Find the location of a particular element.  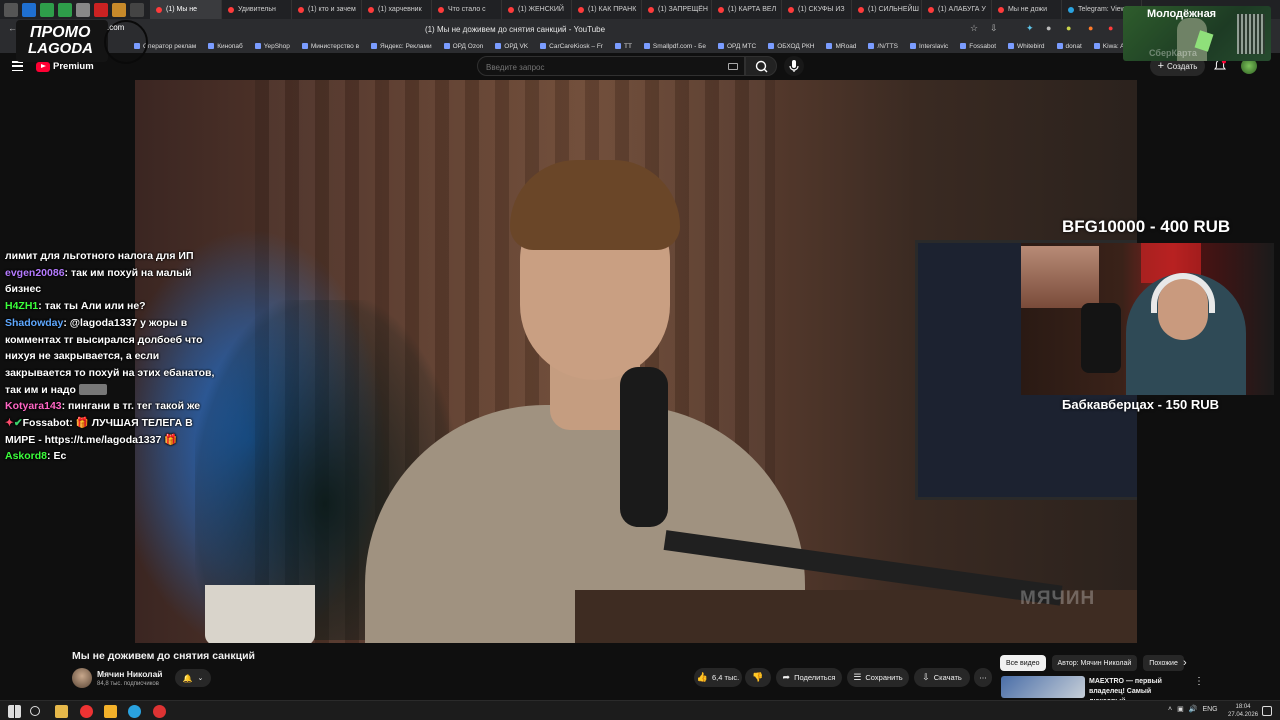

related-filter-chips: Все видео Автор: Мячин Николай Похожие is located at coordinates (1092, 663).